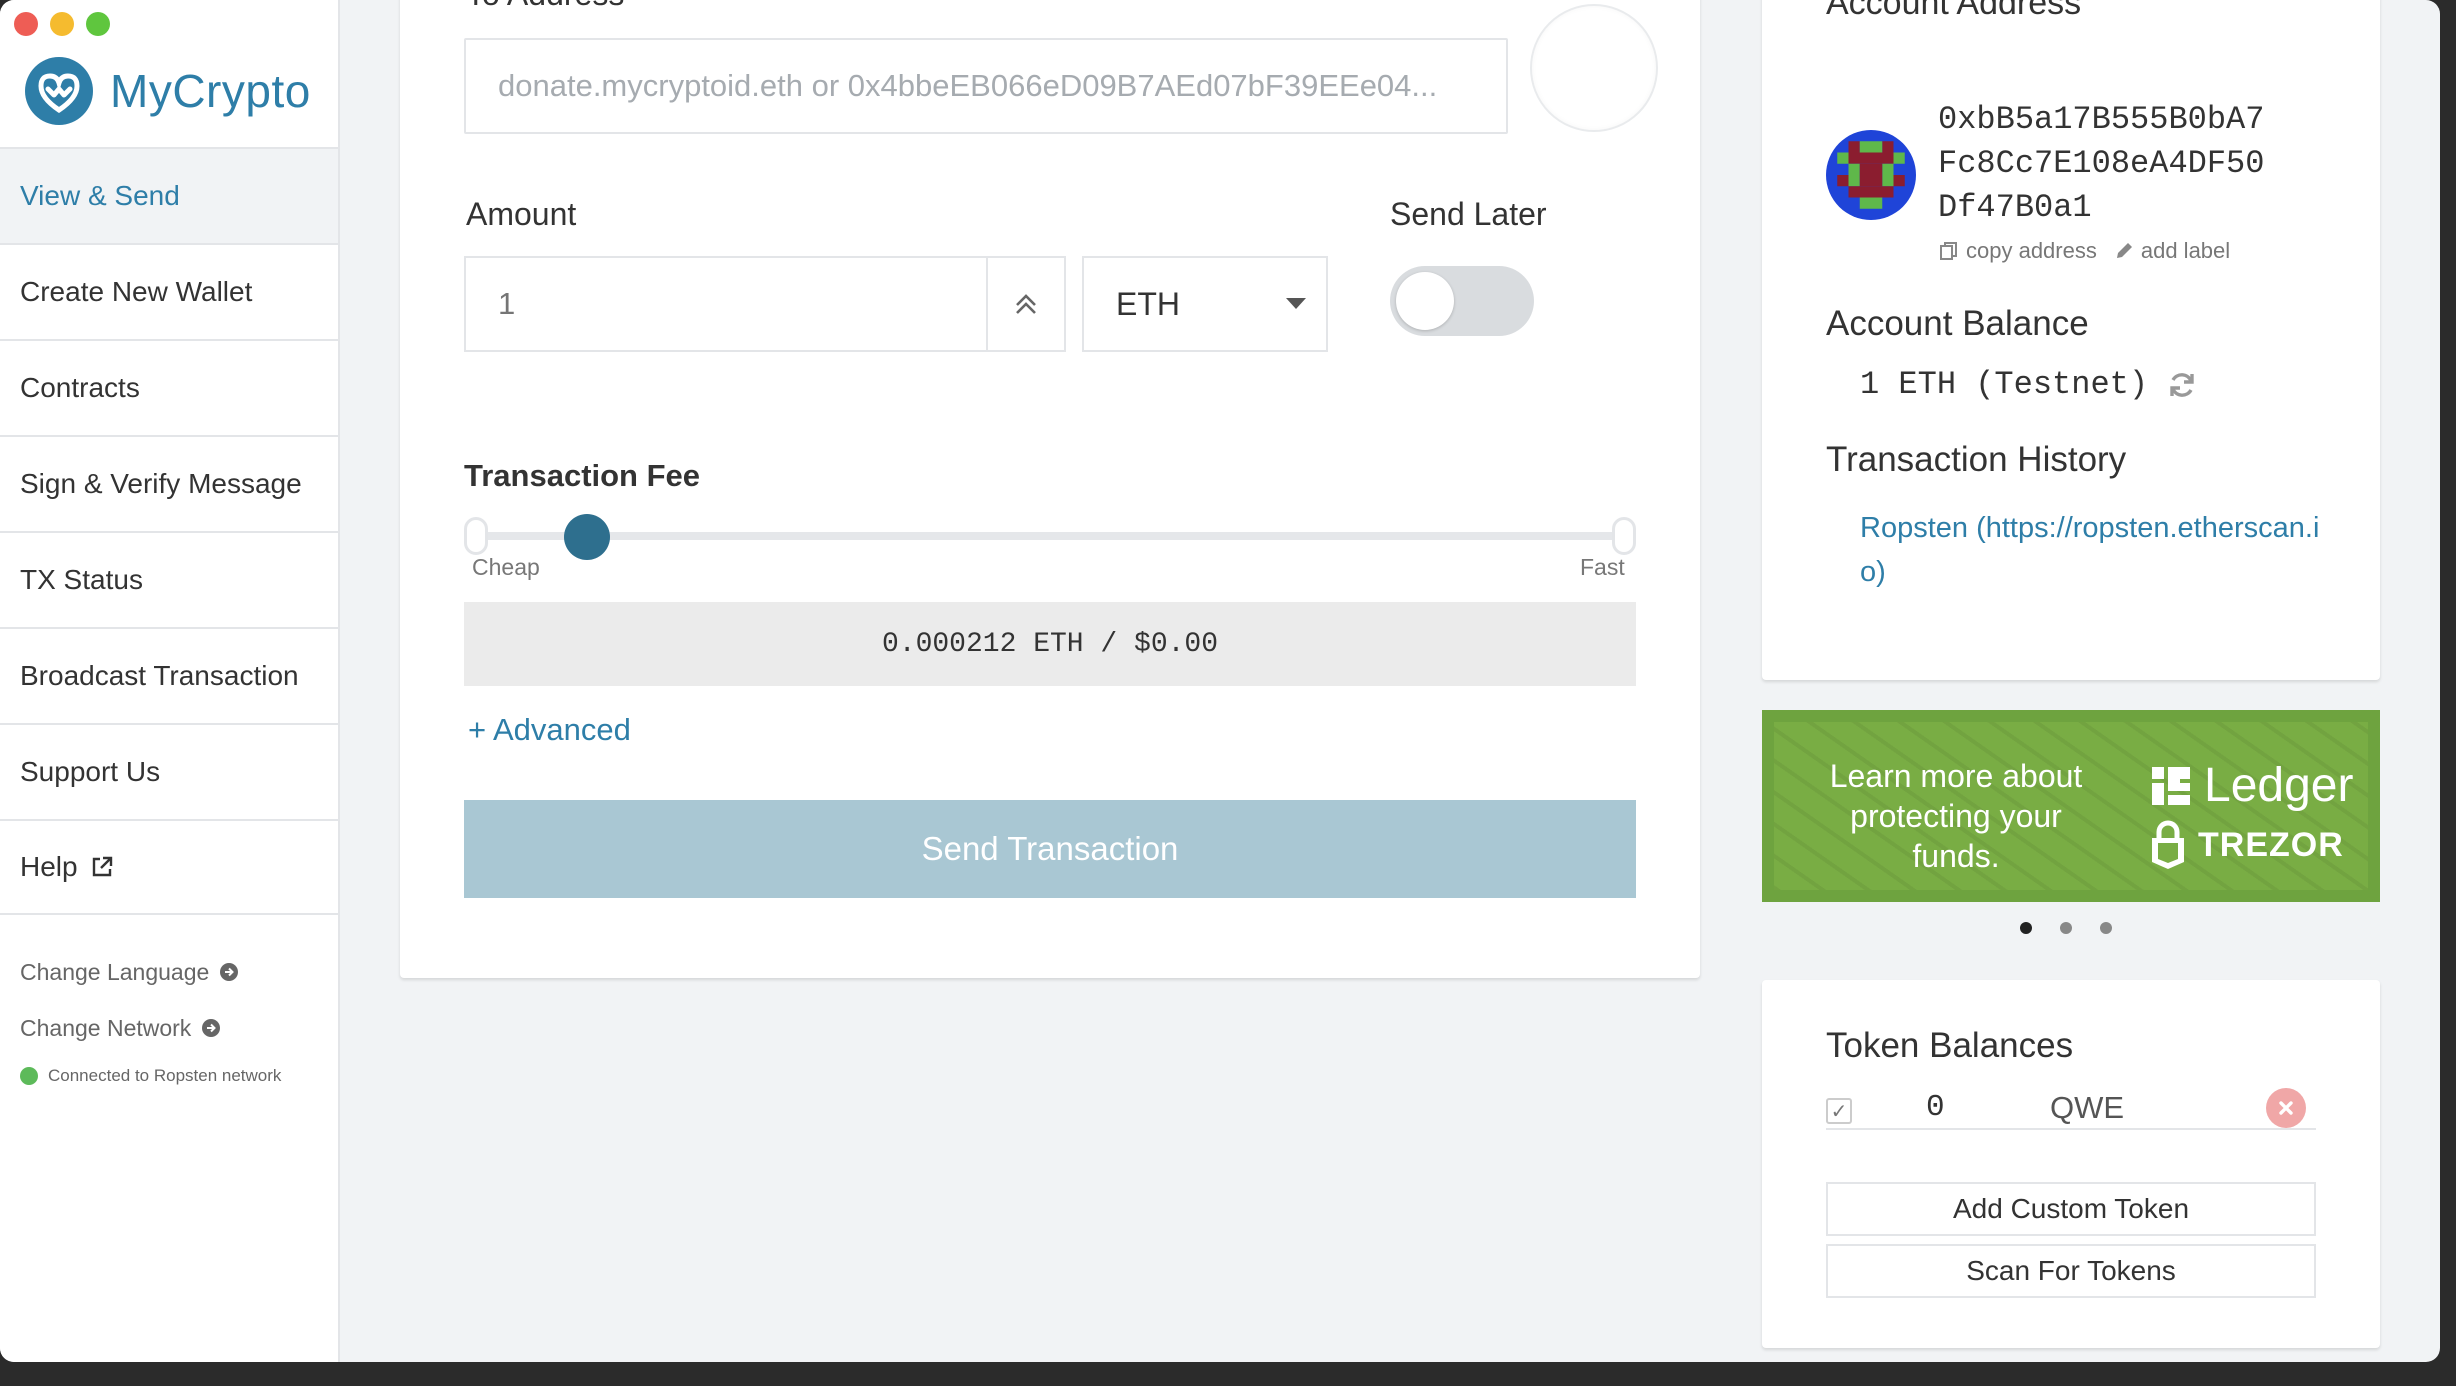 Image resolution: width=2456 pixels, height=1386 pixels. I want to click on token-symbol: QWE, so click(2087, 1107).